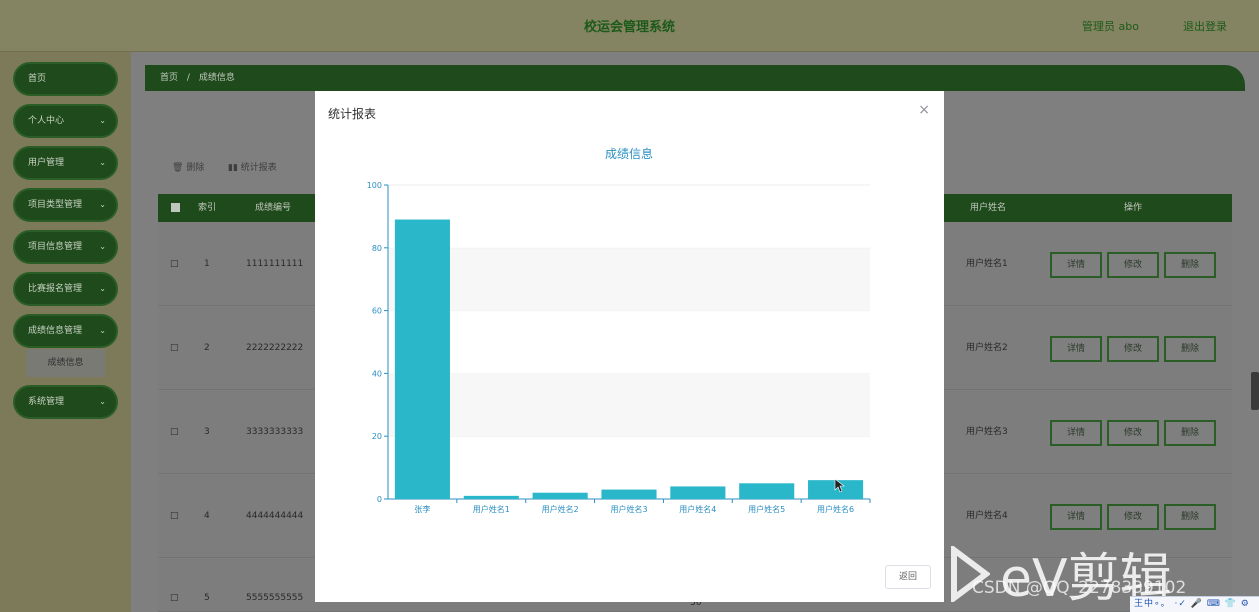 This screenshot has height=612, width=1259. I want to click on logout-link: 退出登录, so click(1205, 26).